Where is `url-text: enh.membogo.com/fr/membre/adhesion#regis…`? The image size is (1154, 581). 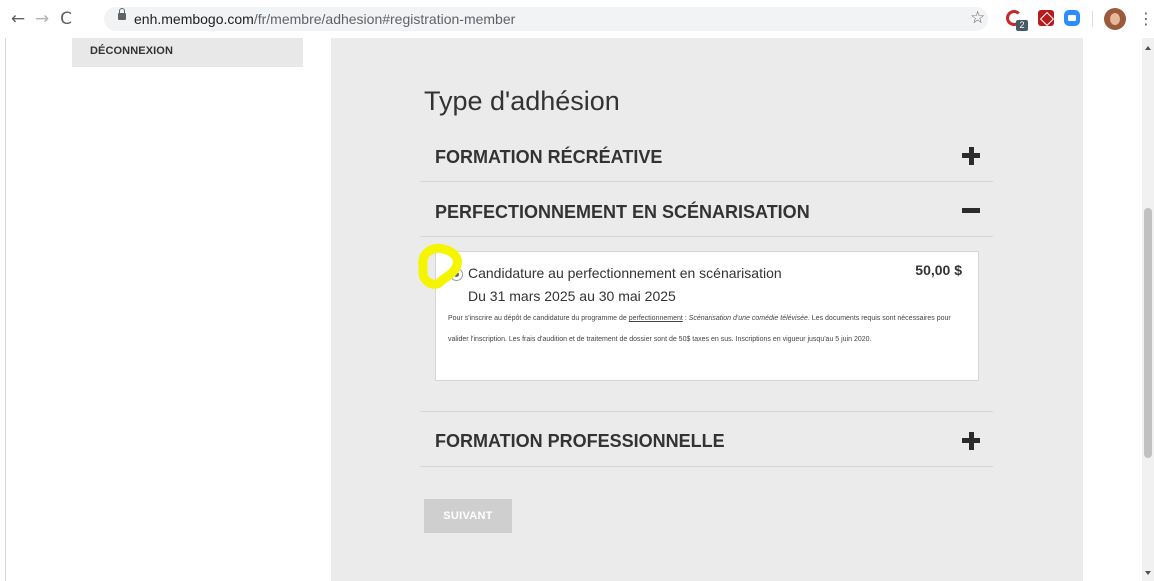
url-text: enh.membogo.com/fr/membre/adhesion#regis… is located at coordinates (324, 19).